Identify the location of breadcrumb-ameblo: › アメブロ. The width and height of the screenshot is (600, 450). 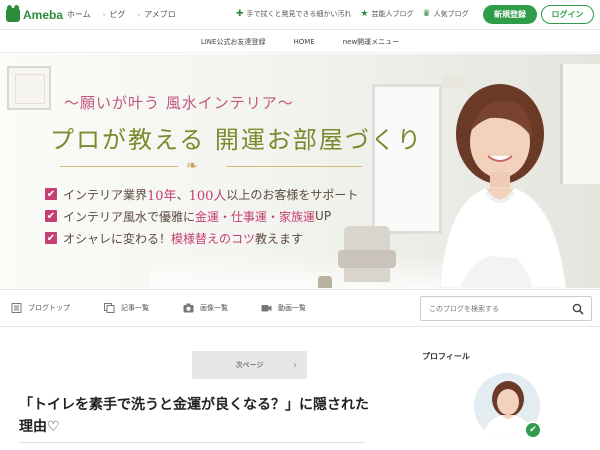
(156, 14).